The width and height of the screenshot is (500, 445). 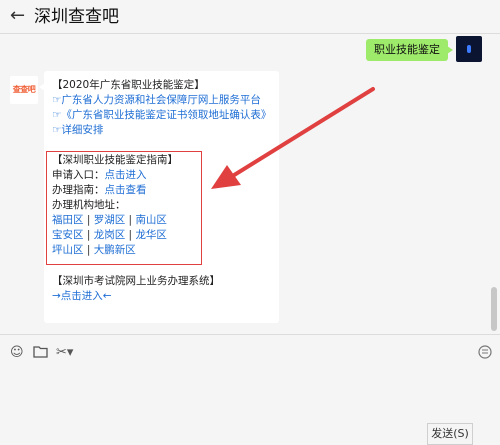 I want to click on exam-system-title: 【深圳市考试院网上业务办理系统】, so click(x=136, y=281).